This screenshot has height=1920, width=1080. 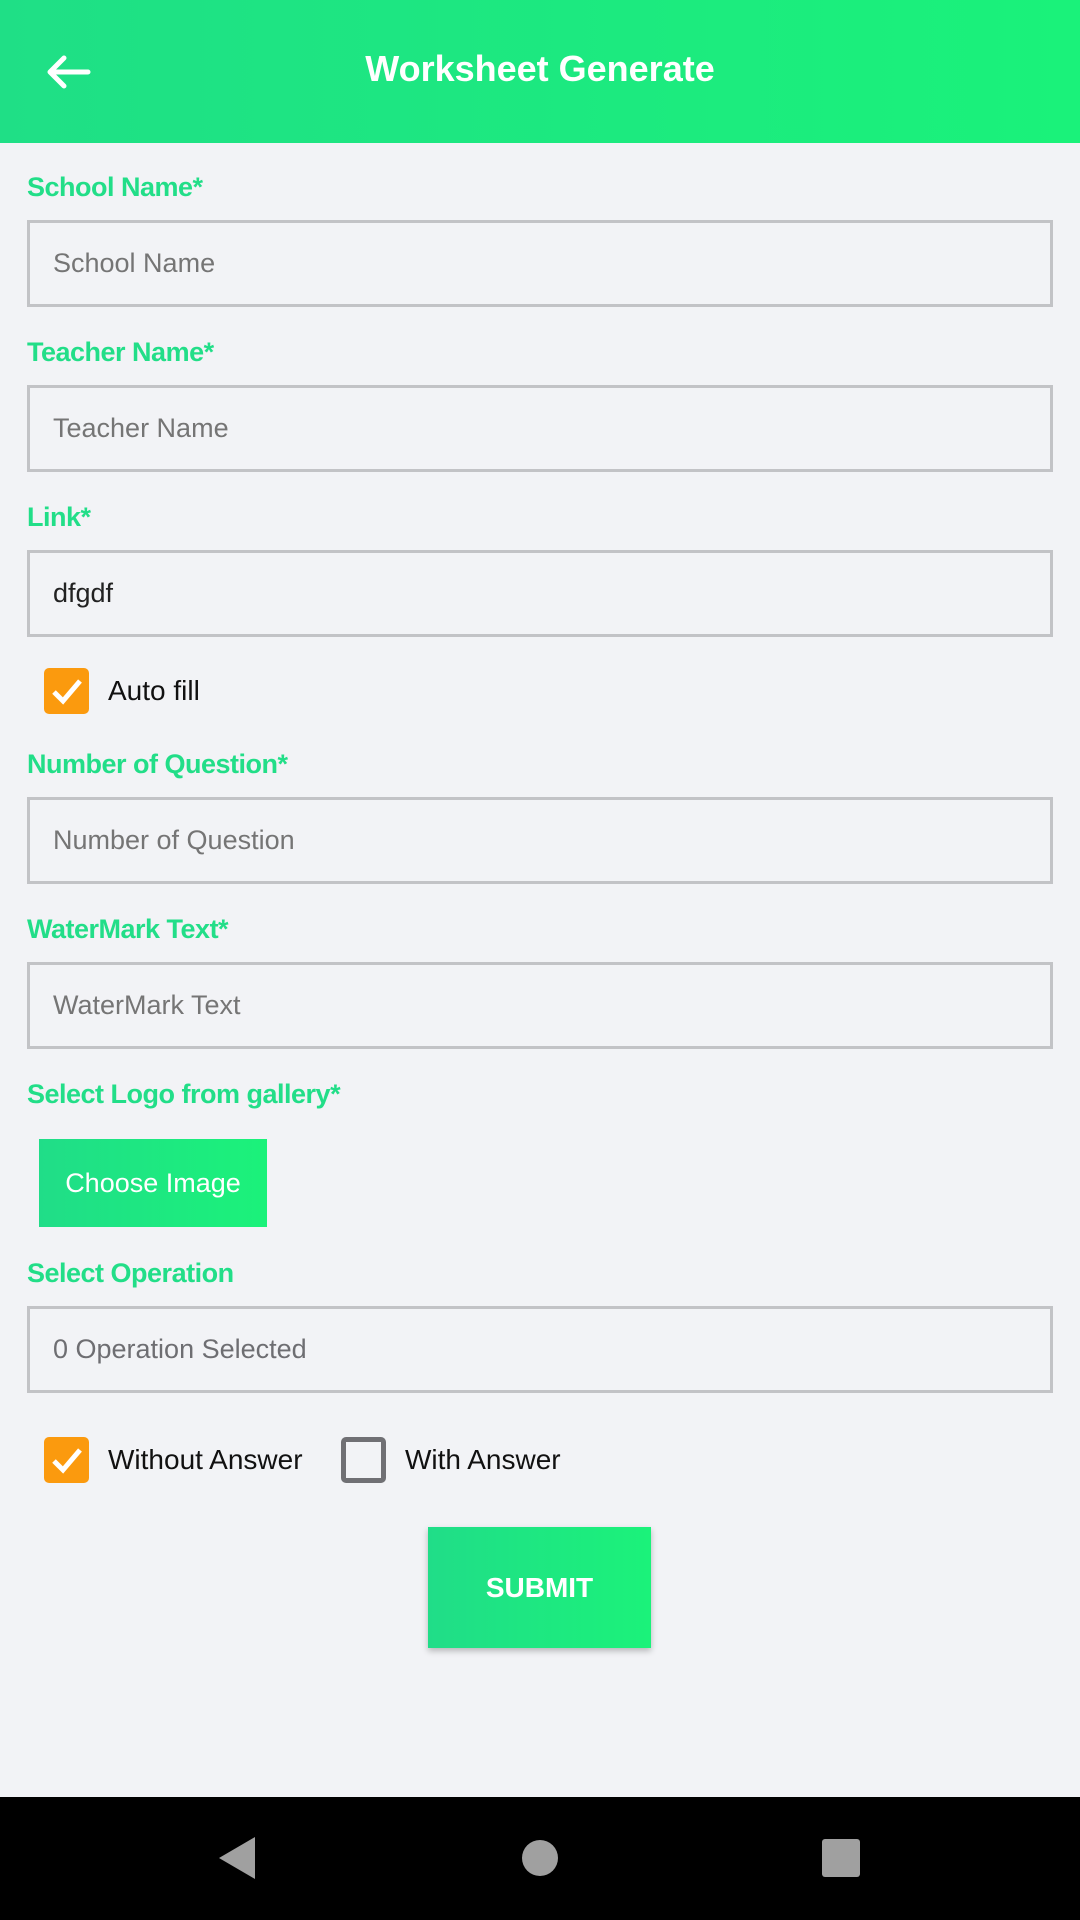 What do you see at coordinates (539, 1587) in the screenshot?
I see `submit-button: SUBMIT` at bounding box center [539, 1587].